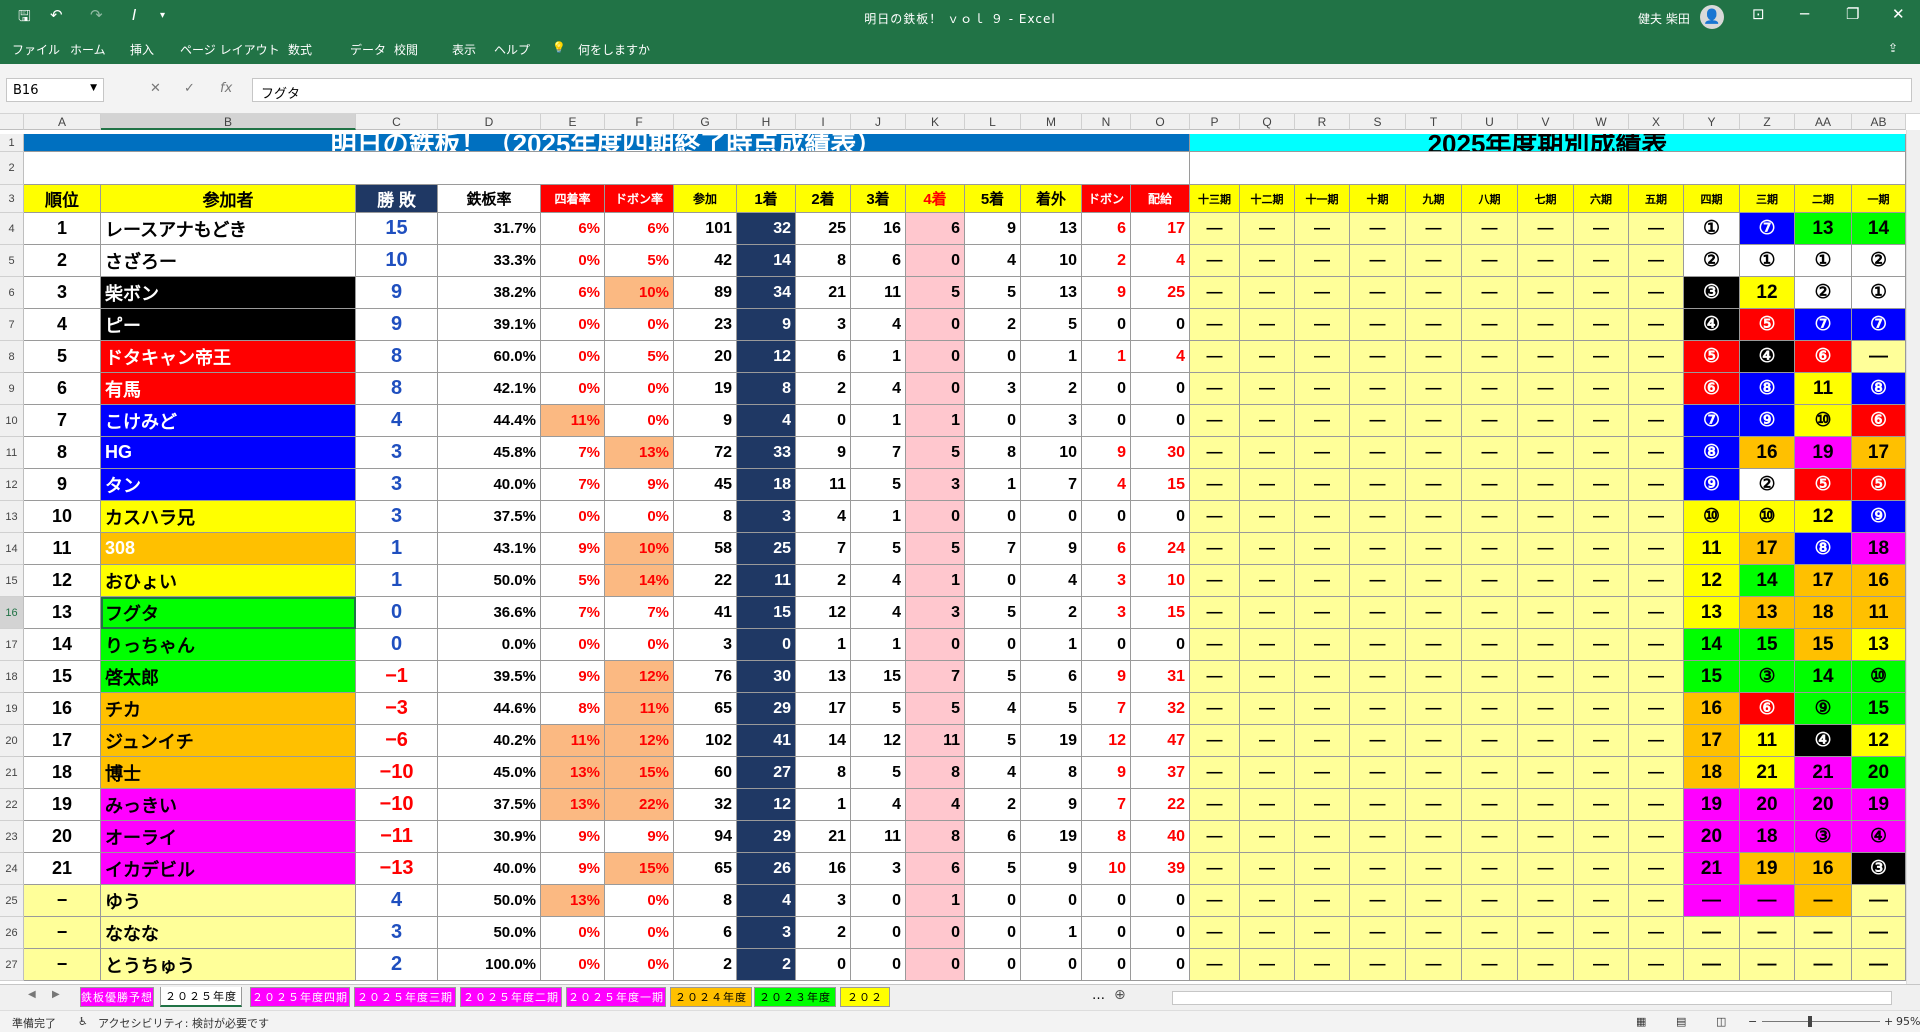 This screenshot has width=1920, height=1032. Describe the element at coordinates (489, 901) in the screenshot. I see `teppan-rate: 50.0%` at that location.